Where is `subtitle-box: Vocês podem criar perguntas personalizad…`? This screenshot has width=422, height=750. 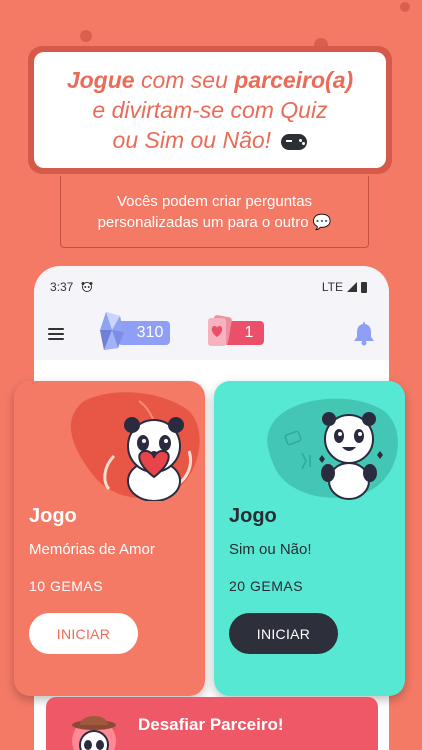 subtitle-box: Vocês podem criar perguntas personalizad… is located at coordinates (214, 212).